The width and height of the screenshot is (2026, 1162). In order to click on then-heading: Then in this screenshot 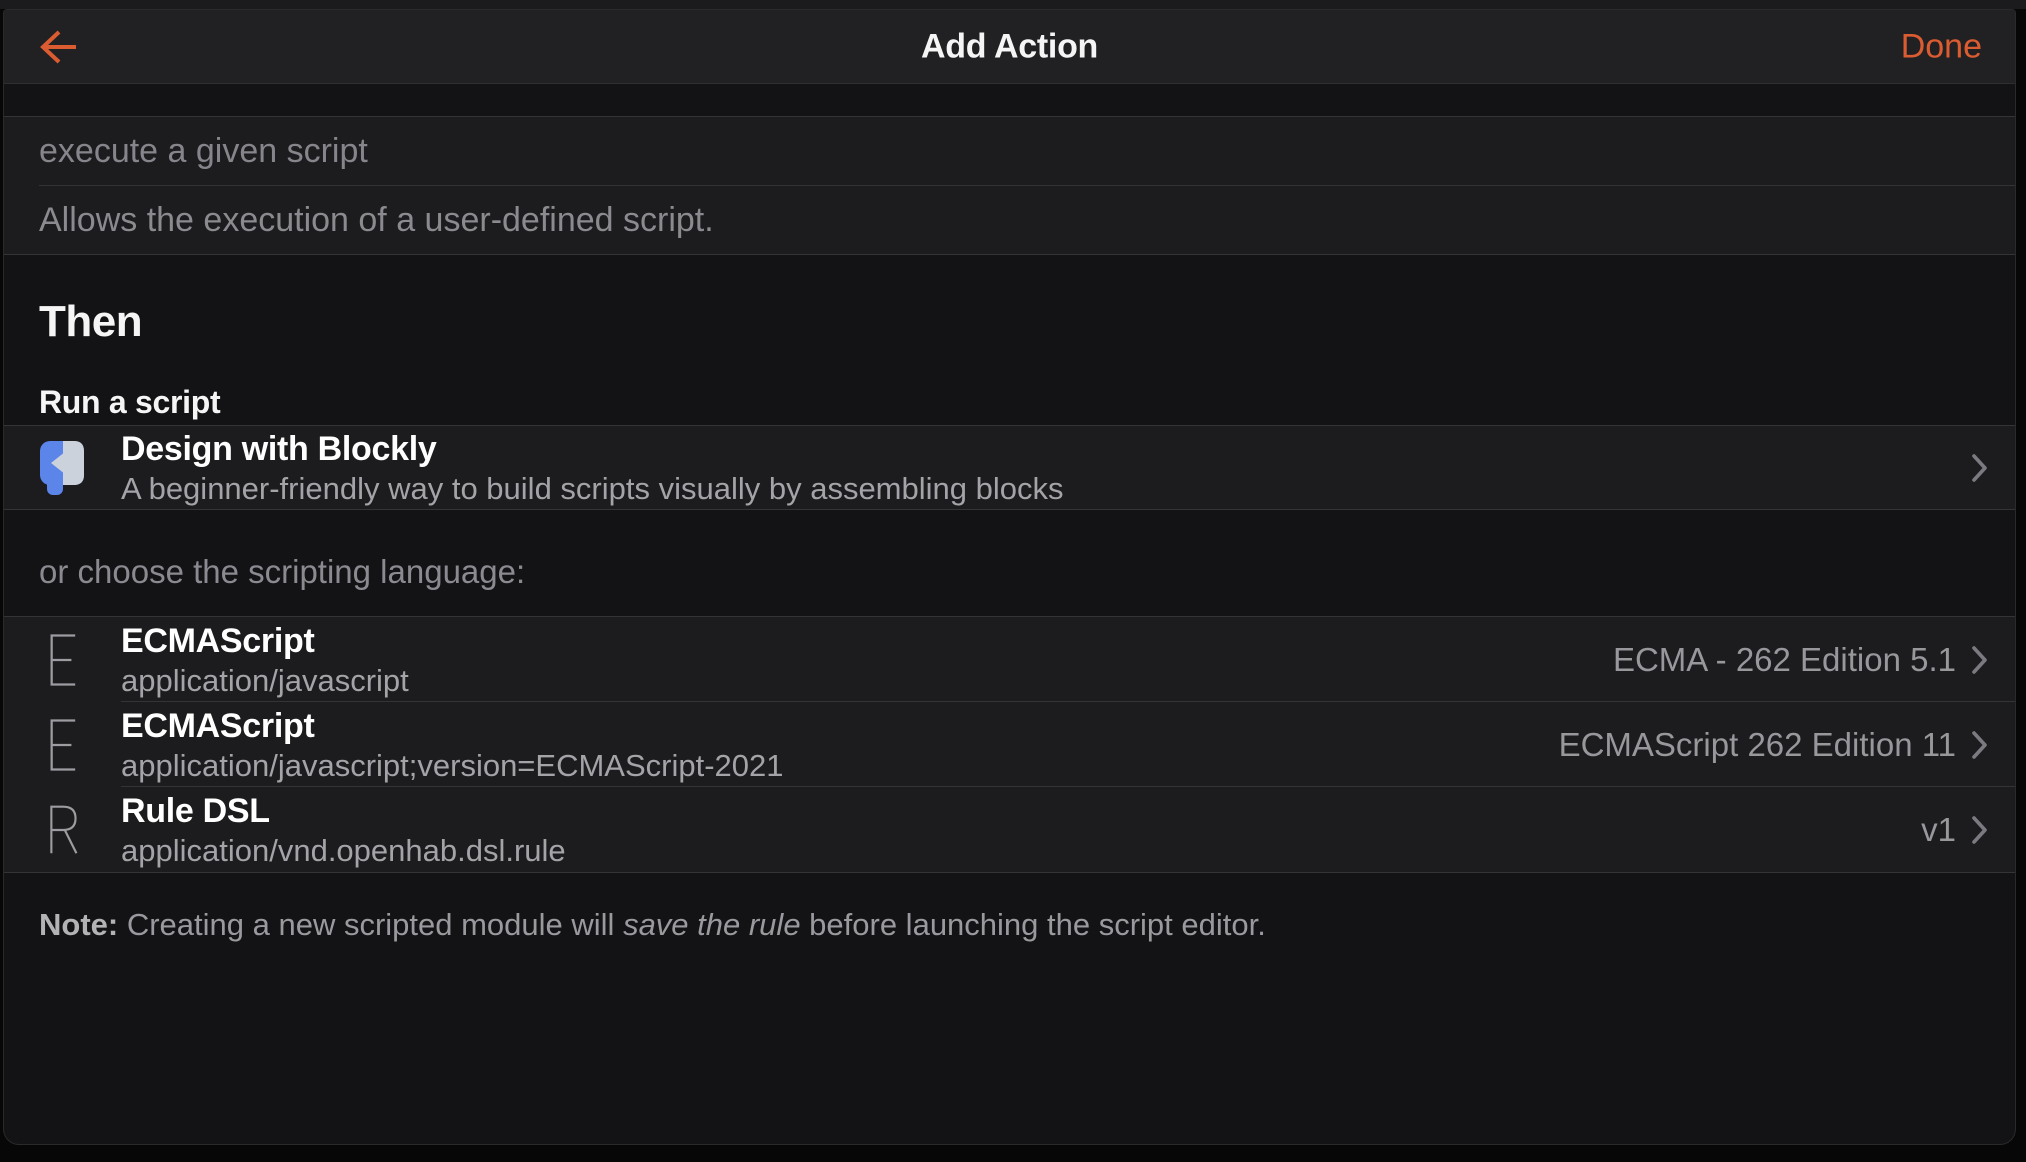, I will do `click(91, 321)`.